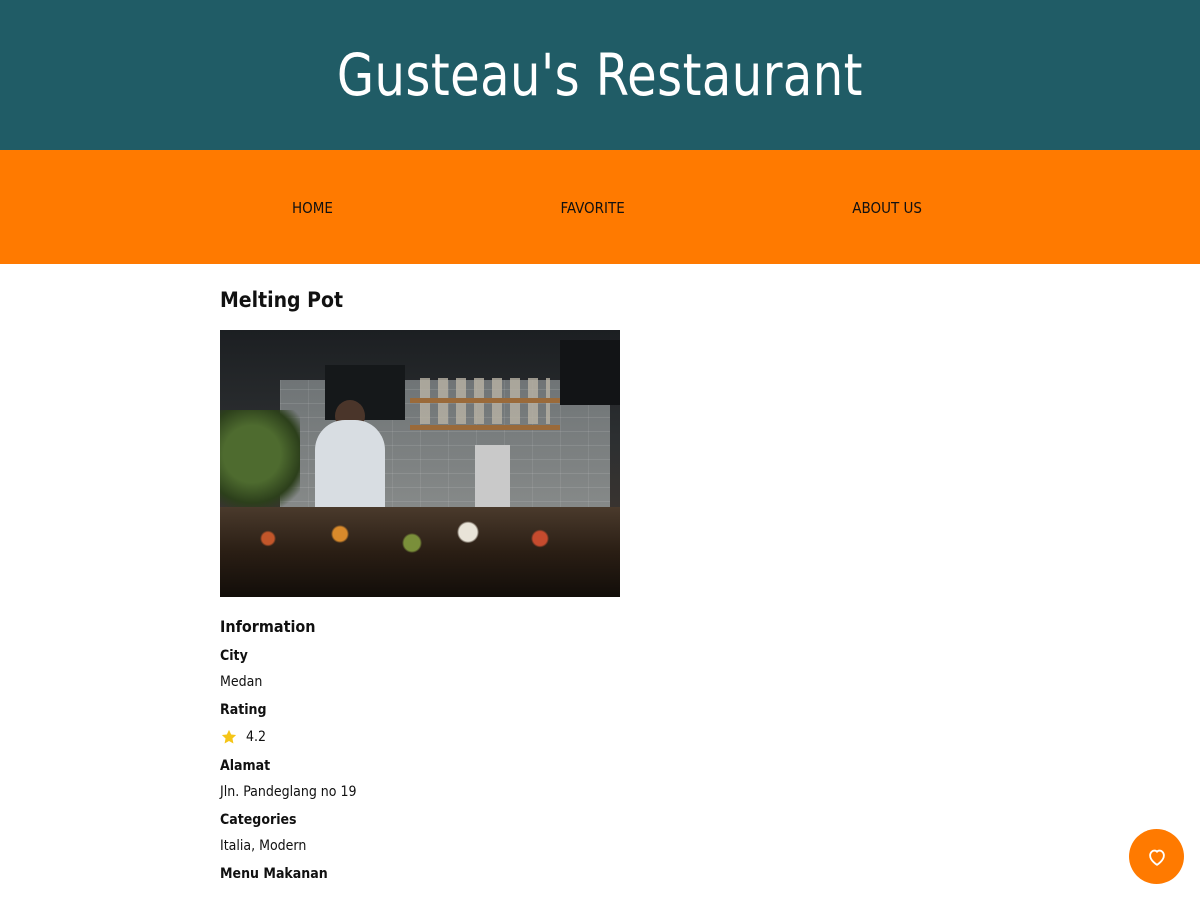  What do you see at coordinates (268, 626) in the screenshot?
I see `information-heading: Information` at bounding box center [268, 626].